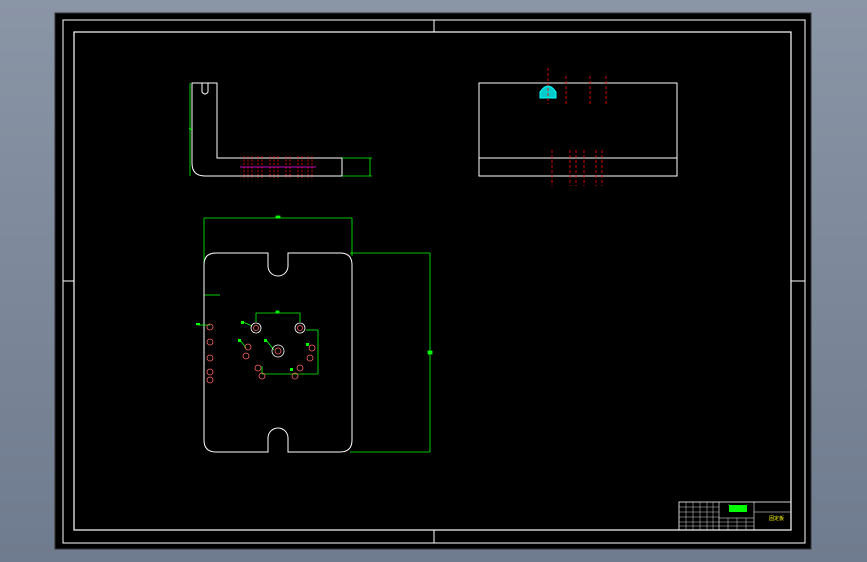 This screenshot has width=867, height=562. Describe the element at coordinates (738, 508) in the screenshot. I see `part-code-box` at that location.